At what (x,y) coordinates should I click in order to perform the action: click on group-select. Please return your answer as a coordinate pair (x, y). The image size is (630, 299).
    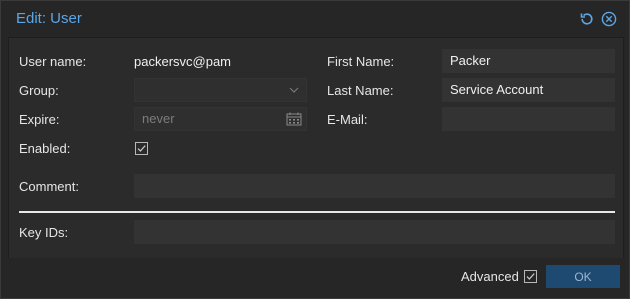
    Looking at the image, I should click on (220, 90).